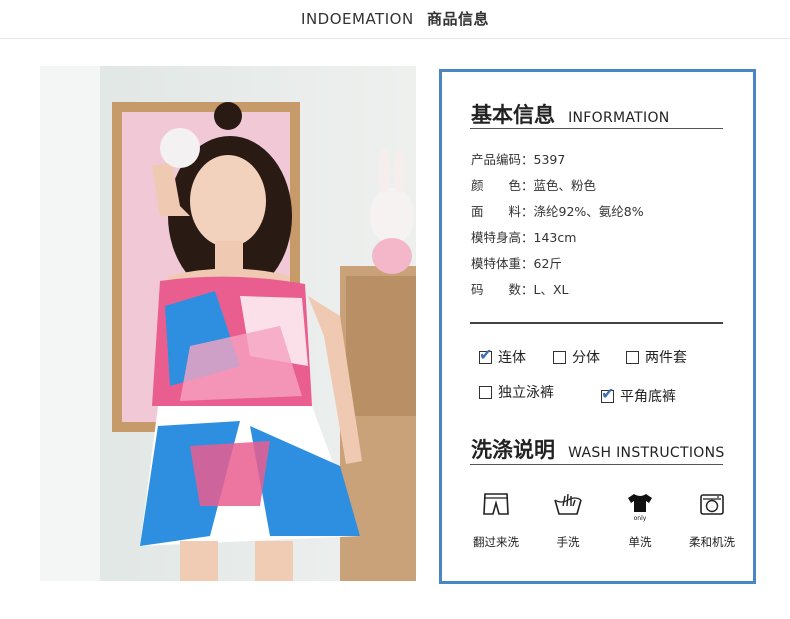  Describe the element at coordinates (648, 397) in the screenshot. I see `option-label: 平角底裤` at that location.